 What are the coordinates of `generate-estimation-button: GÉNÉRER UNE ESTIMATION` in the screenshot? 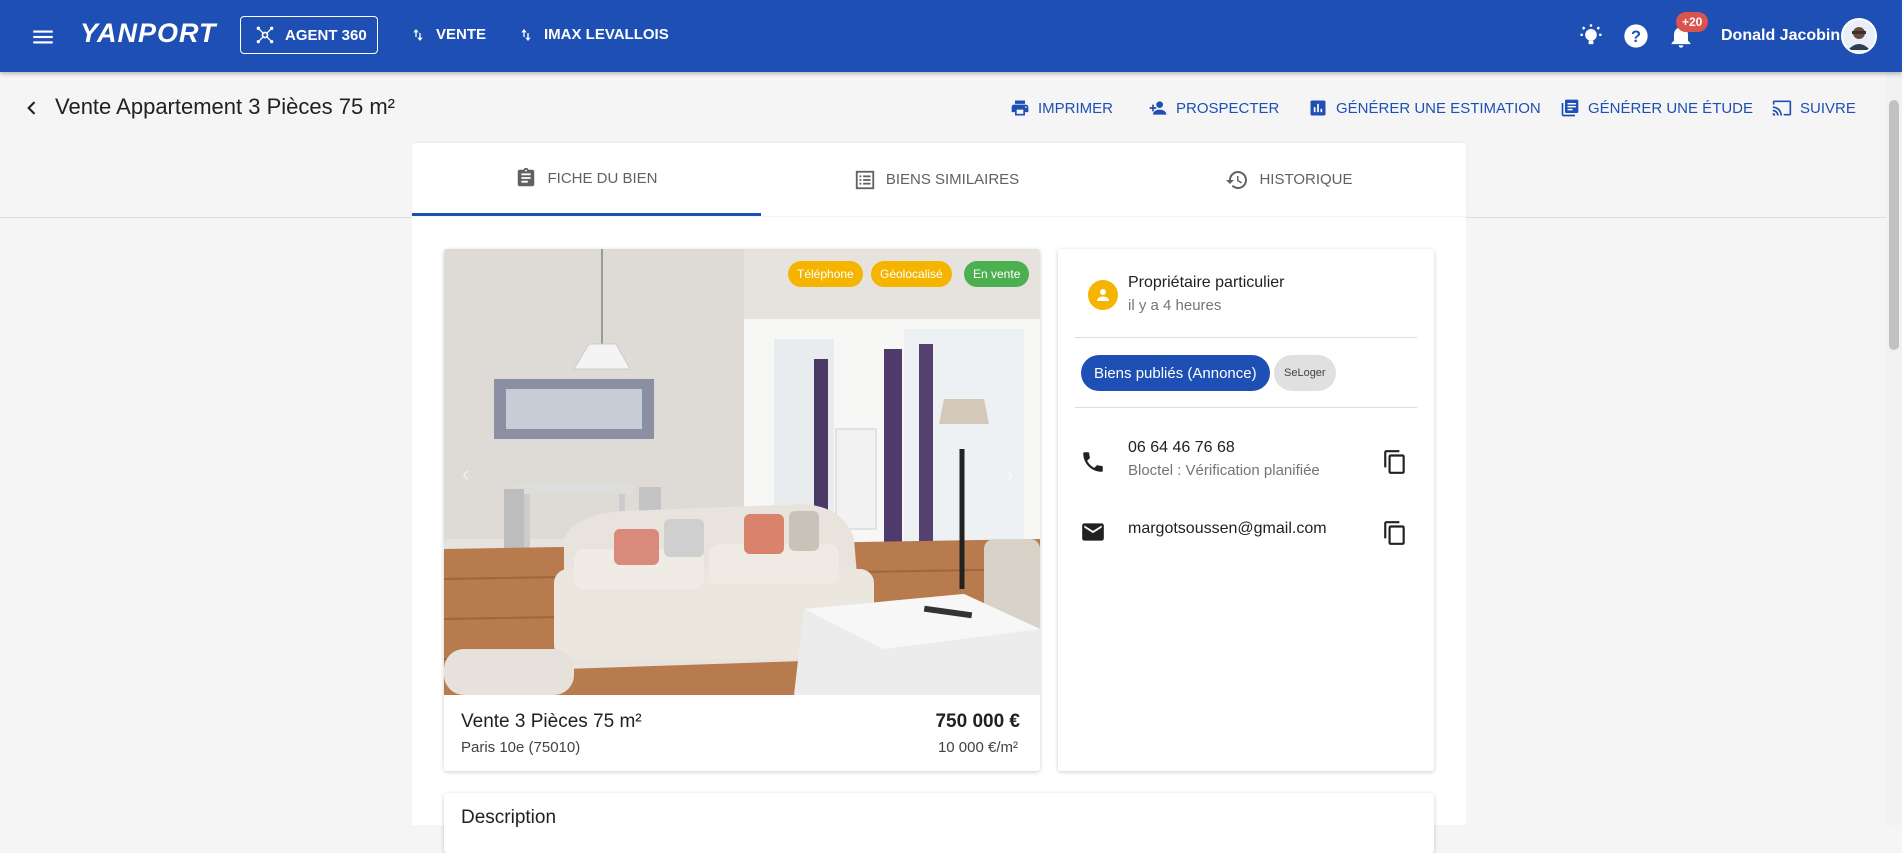 It's located at (1424, 108).